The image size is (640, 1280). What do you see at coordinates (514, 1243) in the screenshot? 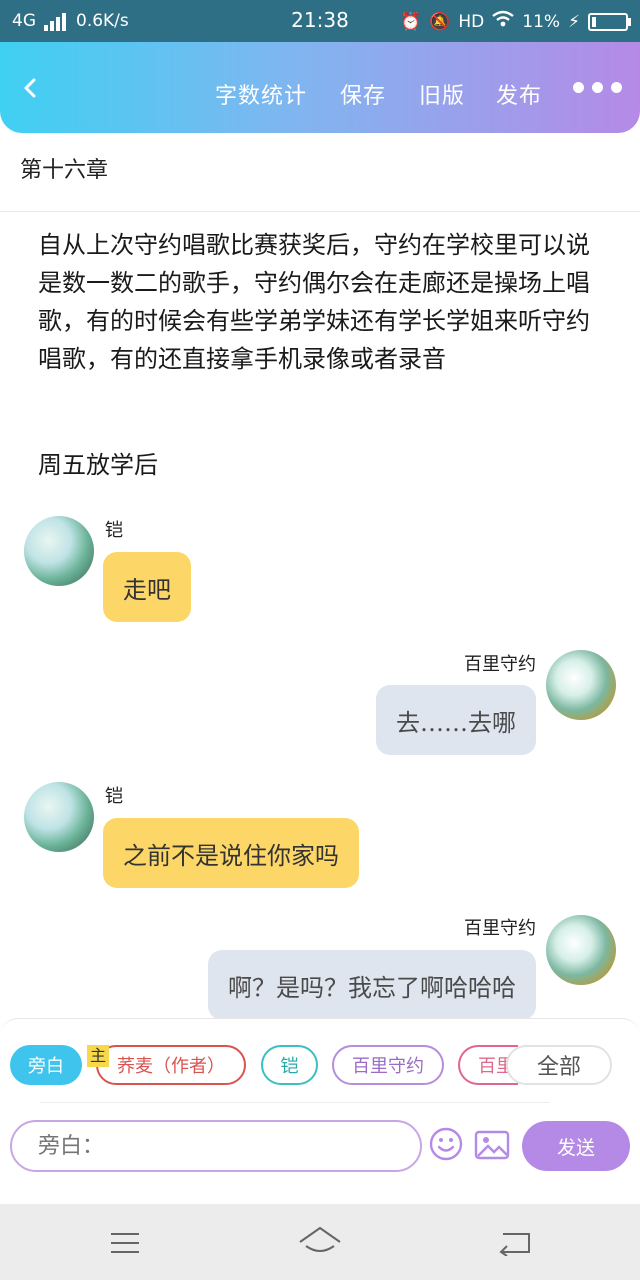
I see `back-icon` at bounding box center [514, 1243].